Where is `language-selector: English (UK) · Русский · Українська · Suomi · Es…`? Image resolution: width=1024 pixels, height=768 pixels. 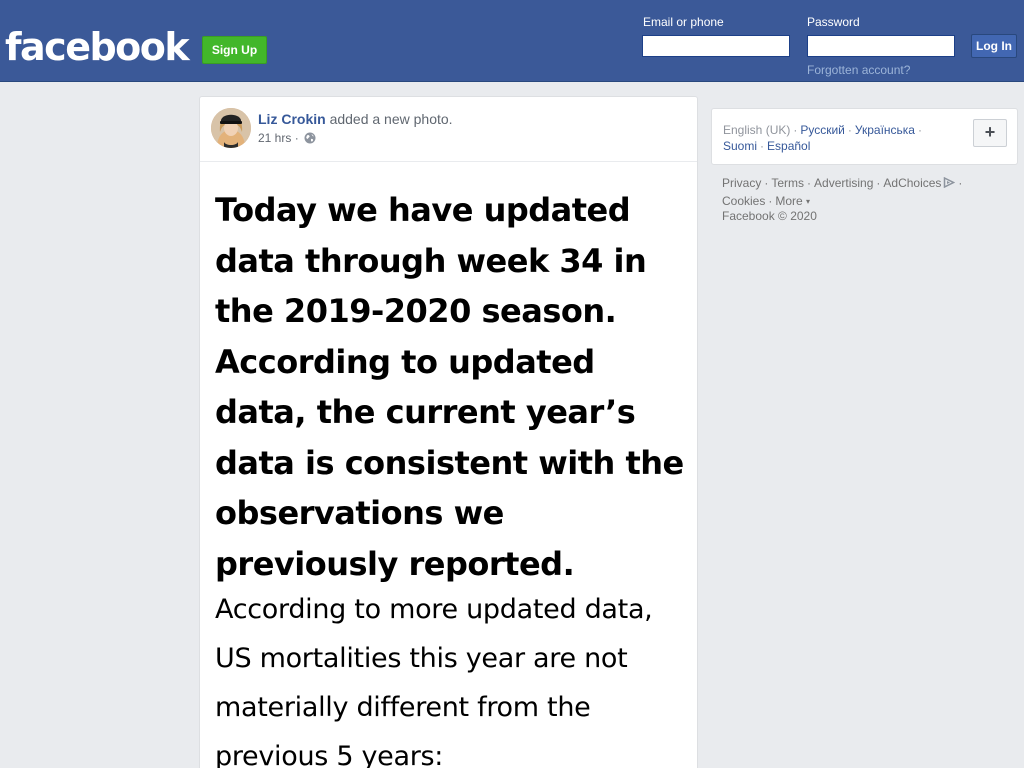 language-selector: English (UK) · Русский · Українська · Suomi · Es… is located at coordinates (864, 136).